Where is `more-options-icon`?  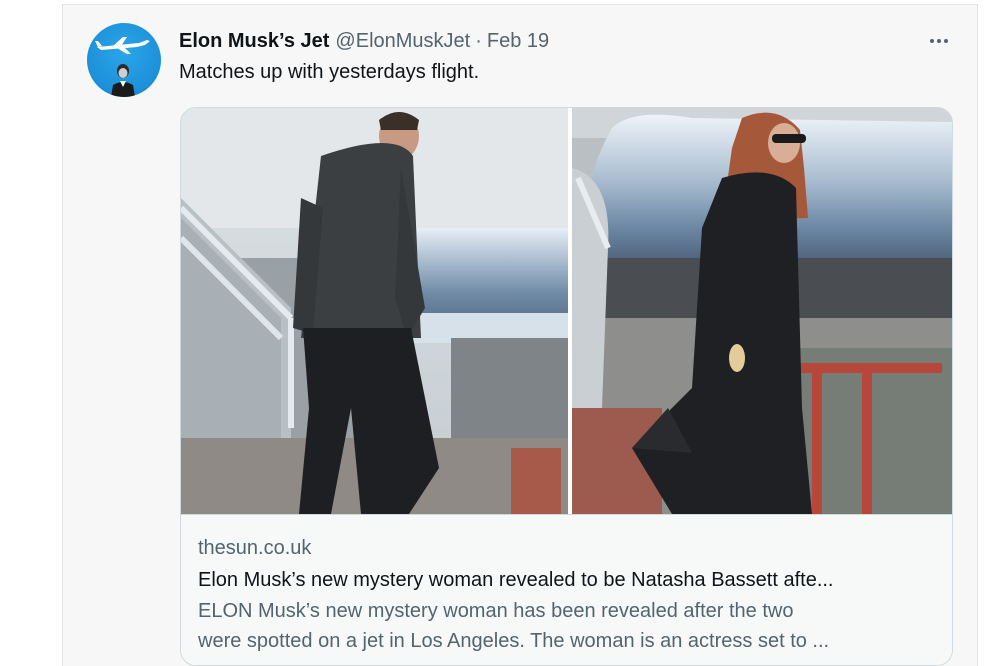 more-options-icon is located at coordinates (939, 41).